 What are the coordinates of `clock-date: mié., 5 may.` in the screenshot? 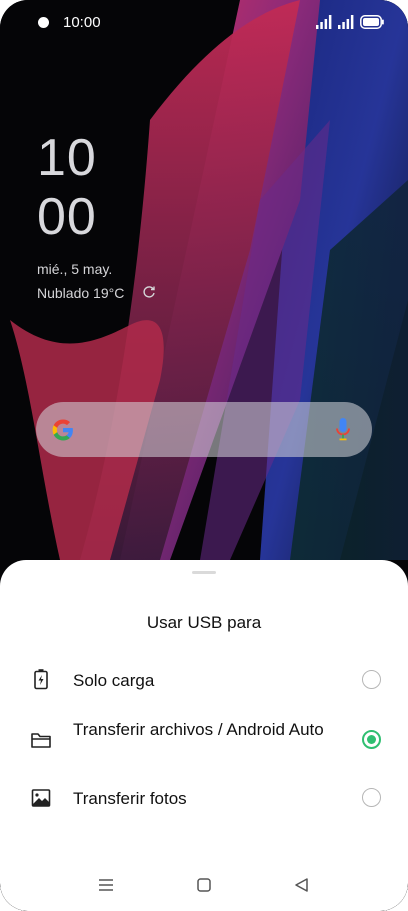 It's located at (75, 269).